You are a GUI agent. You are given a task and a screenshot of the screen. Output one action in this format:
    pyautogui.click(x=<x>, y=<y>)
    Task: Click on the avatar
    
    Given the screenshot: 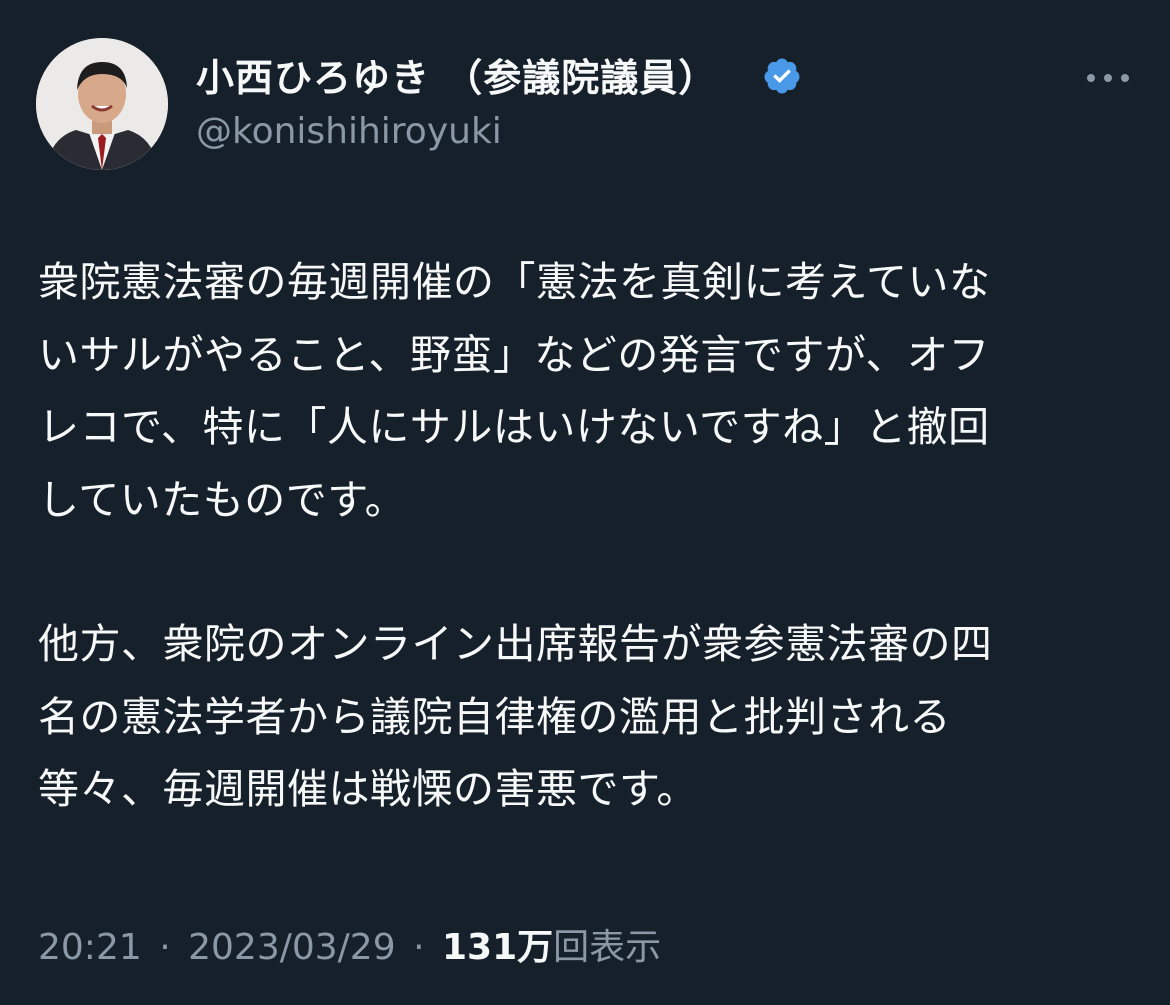 What is the action you would take?
    pyautogui.click(x=102, y=104)
    